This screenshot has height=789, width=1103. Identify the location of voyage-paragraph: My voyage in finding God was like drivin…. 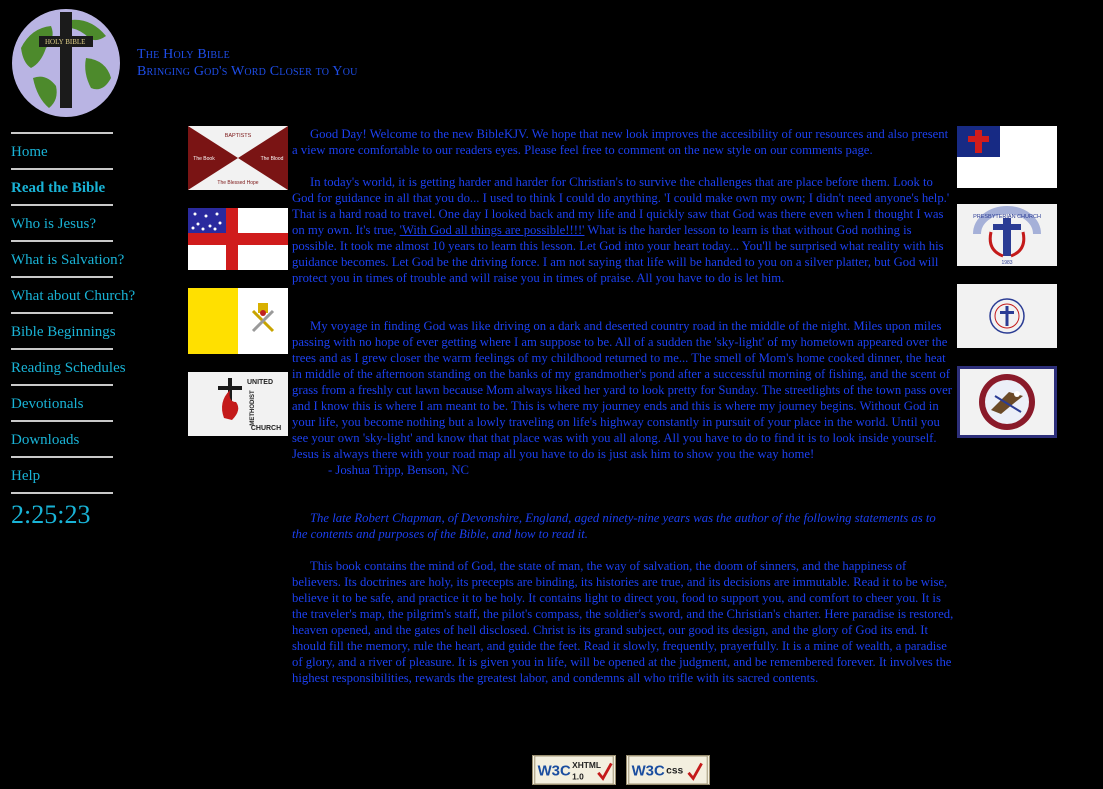
(623, 398).